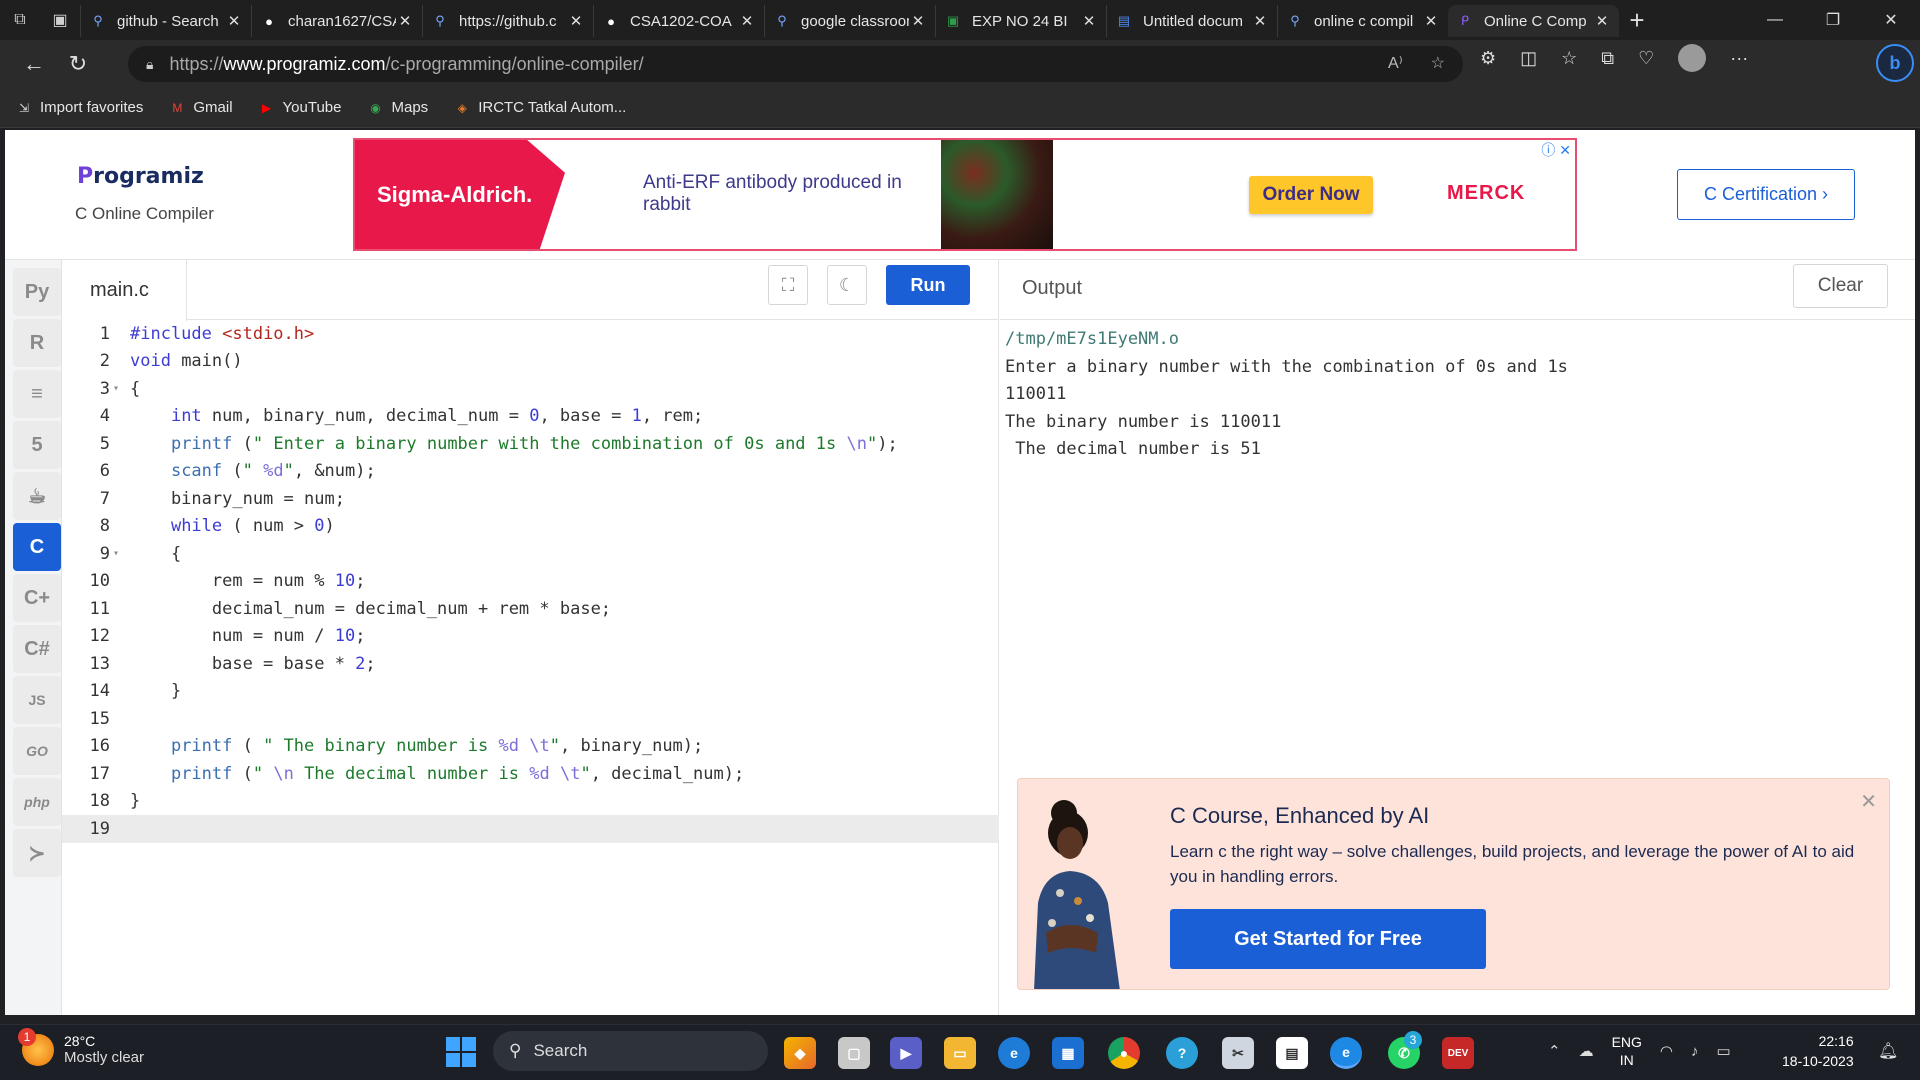  I want to click on snipping-tool-icon: ✂, so click(1238, 1053).